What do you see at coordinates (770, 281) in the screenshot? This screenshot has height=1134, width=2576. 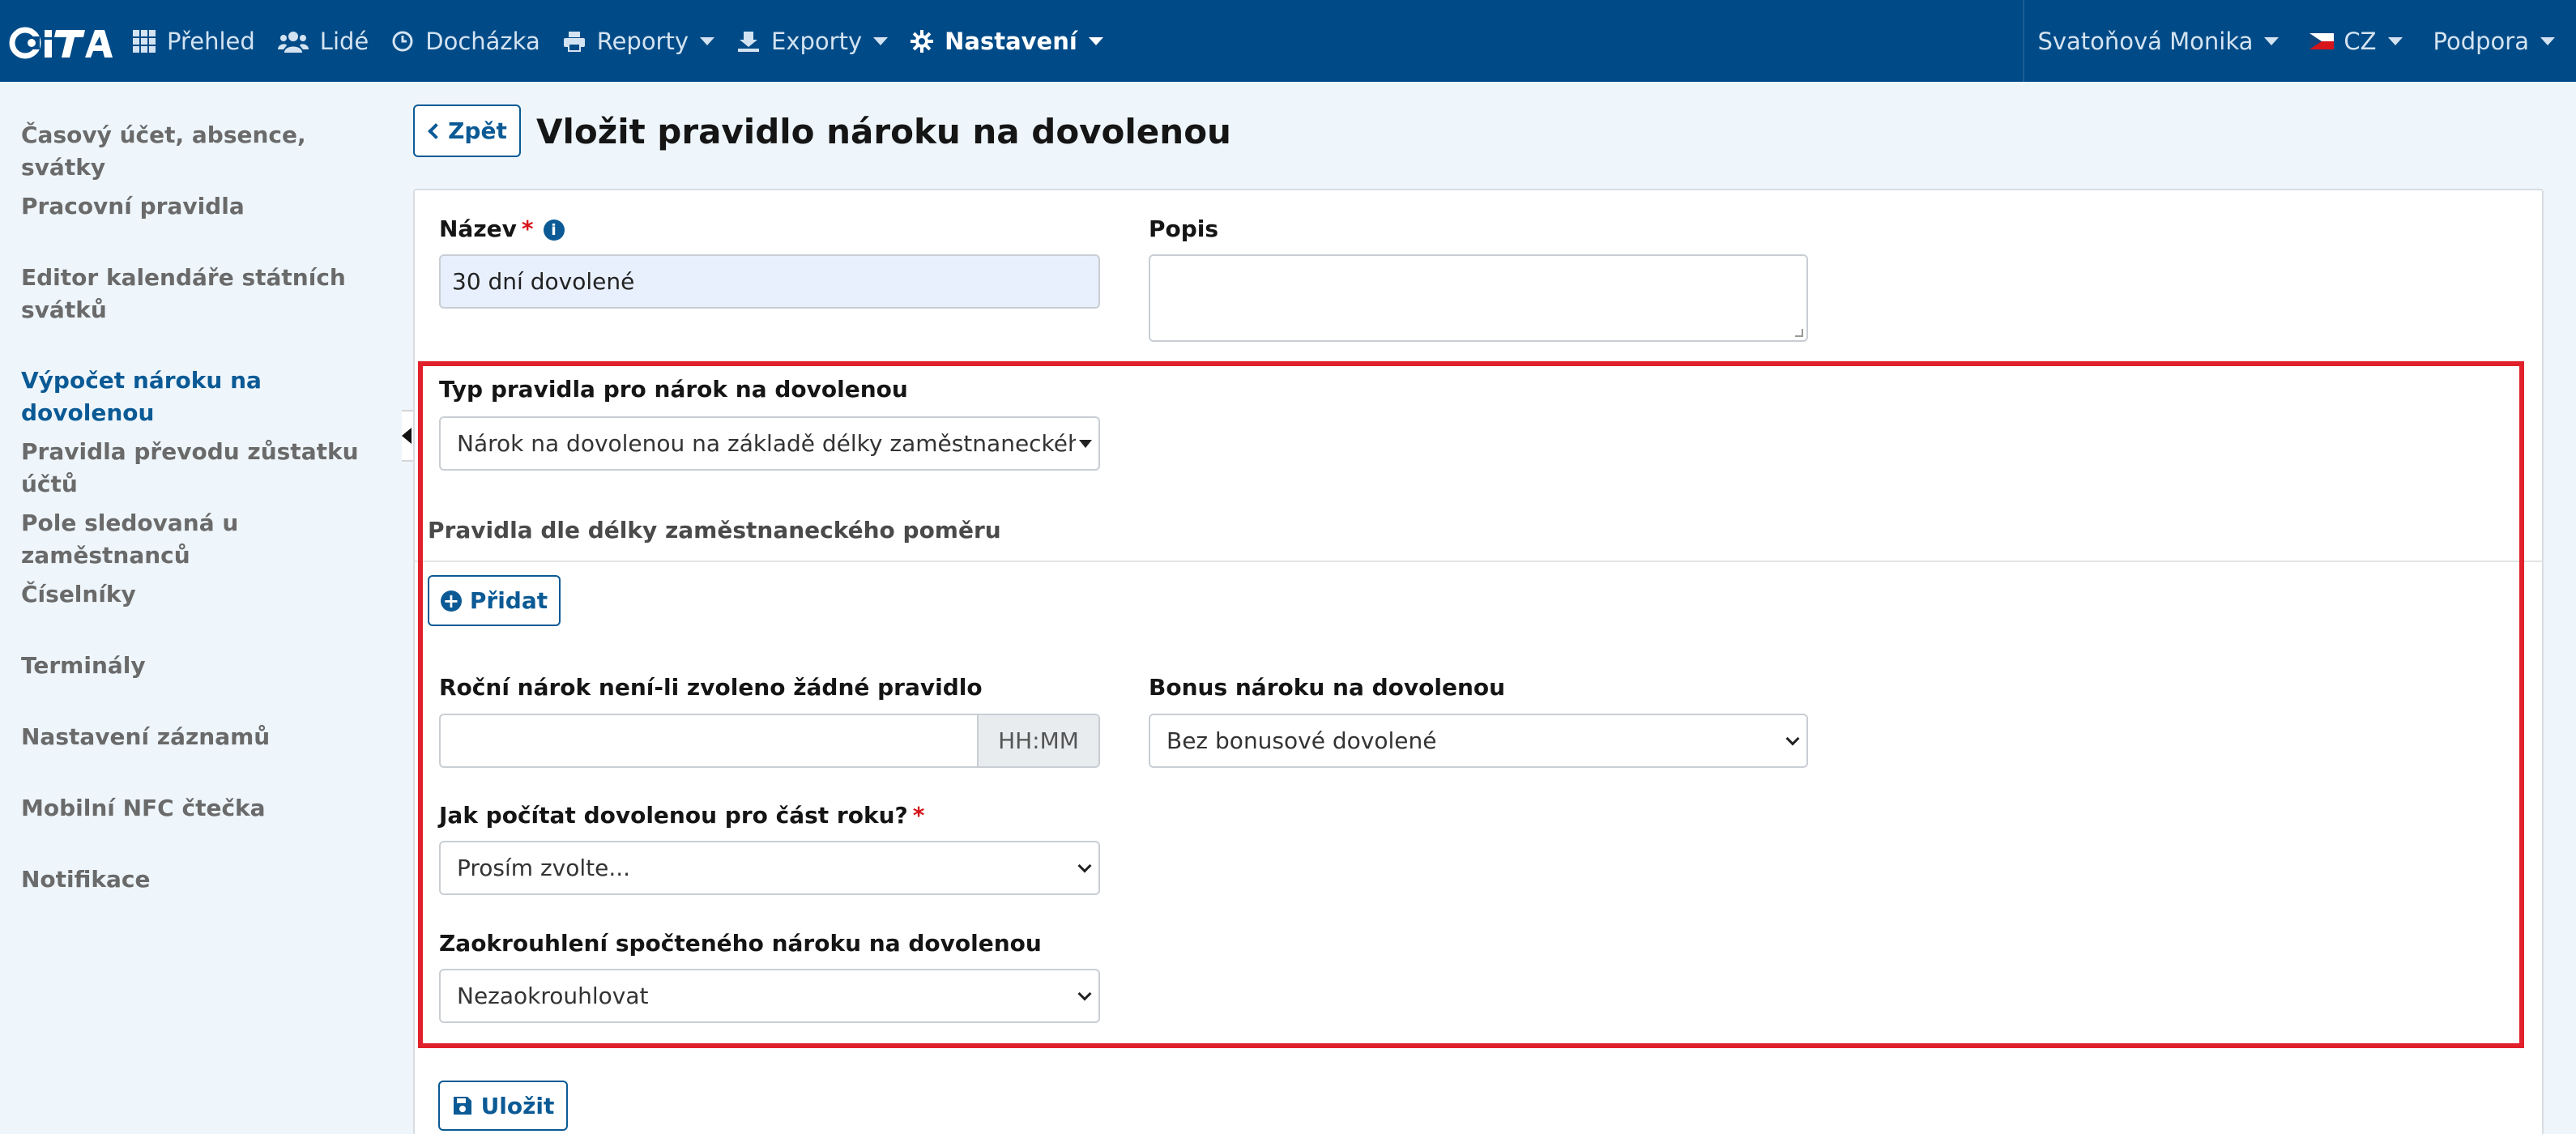 I see `name-field: 30 dní dovolené` at bounding box center [770, 281].